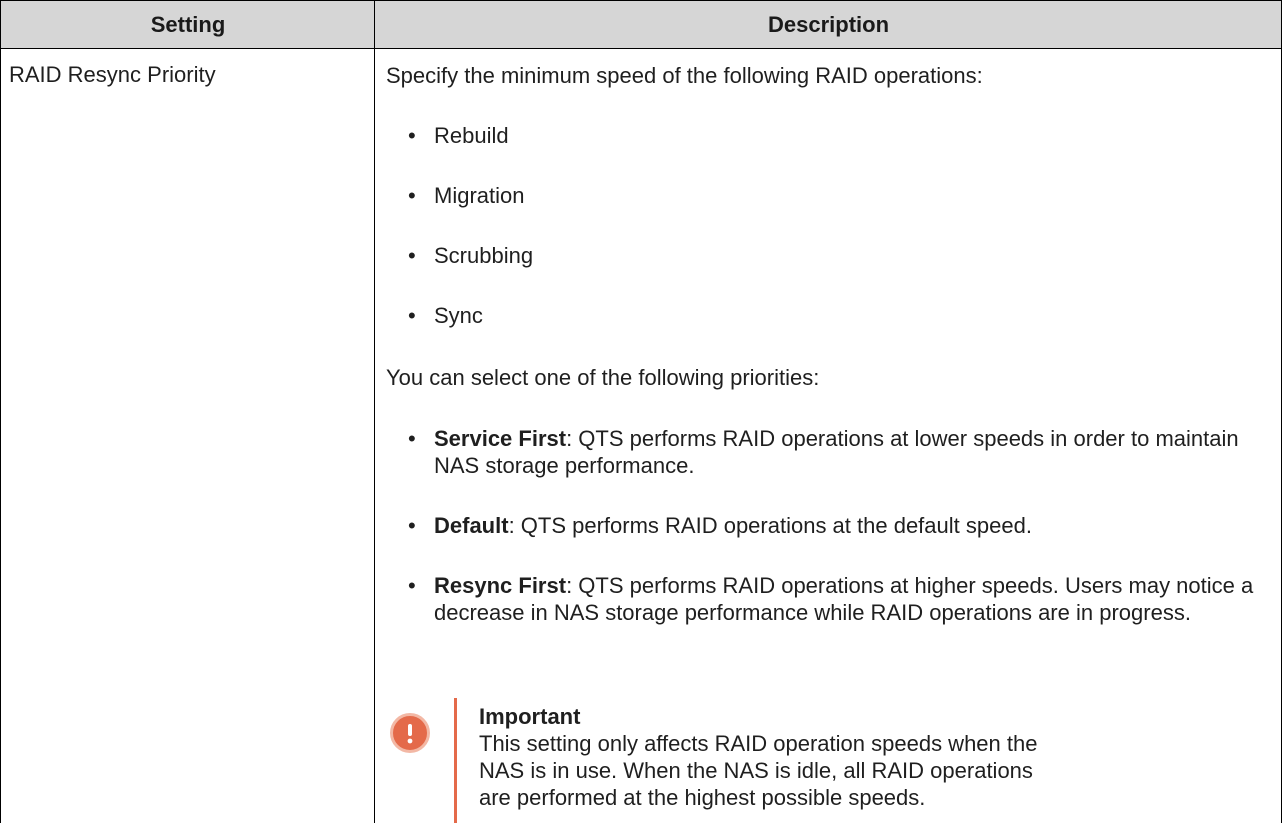 The width and height of the screenshot is (1282, 823). What do you see at coordinates (500, 438) in the screenshot?
I see `priority-term: Service First` at bounding box center [500, 438].